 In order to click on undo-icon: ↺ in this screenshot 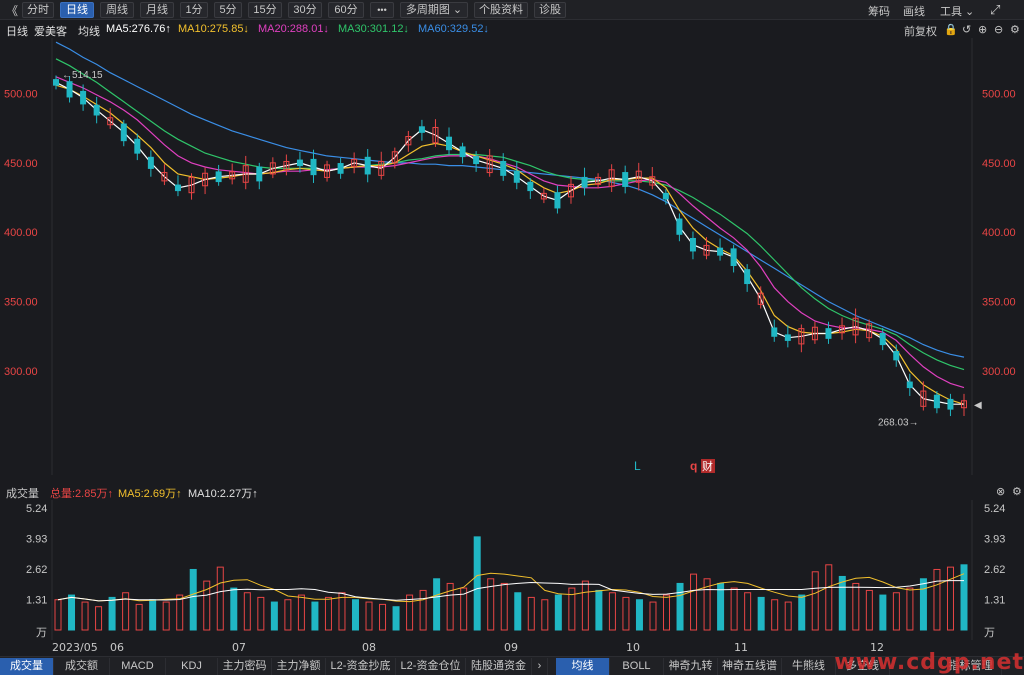, I will do `click(966, 29)`.